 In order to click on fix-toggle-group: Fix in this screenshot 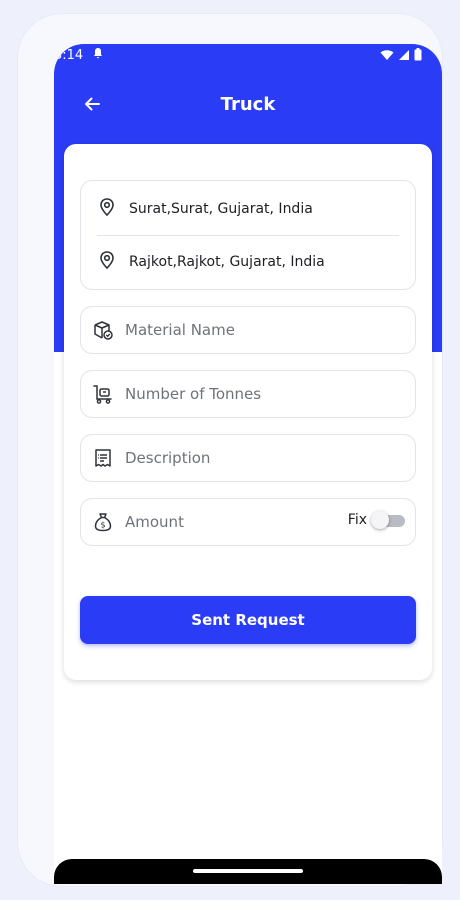, I will do `click(376, 520)`.